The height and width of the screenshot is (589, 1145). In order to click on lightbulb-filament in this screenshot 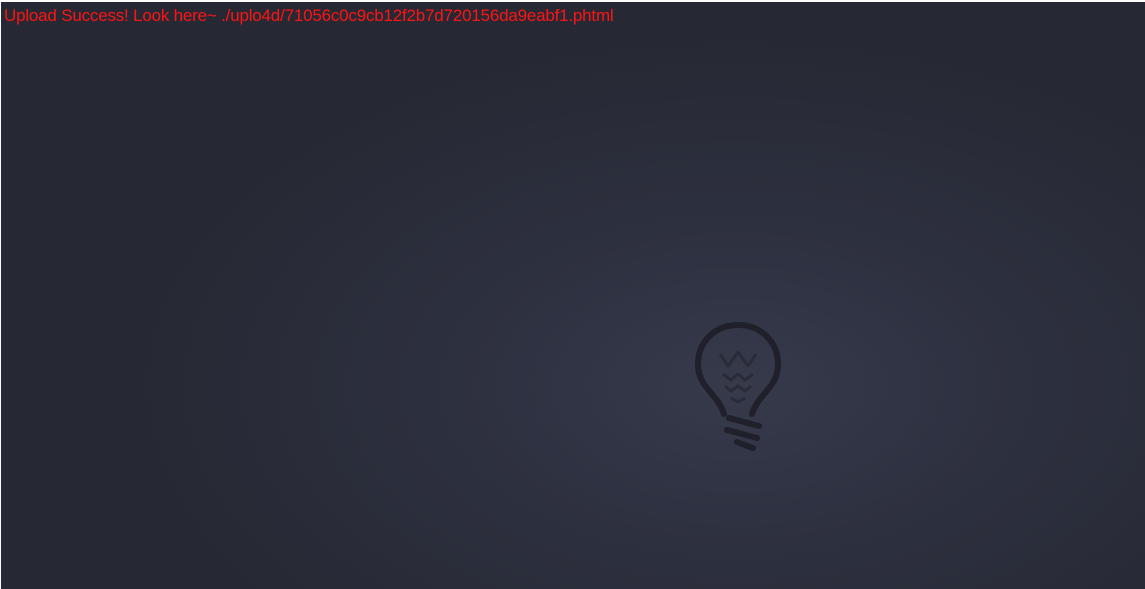, I will do `click(738, 377)`.